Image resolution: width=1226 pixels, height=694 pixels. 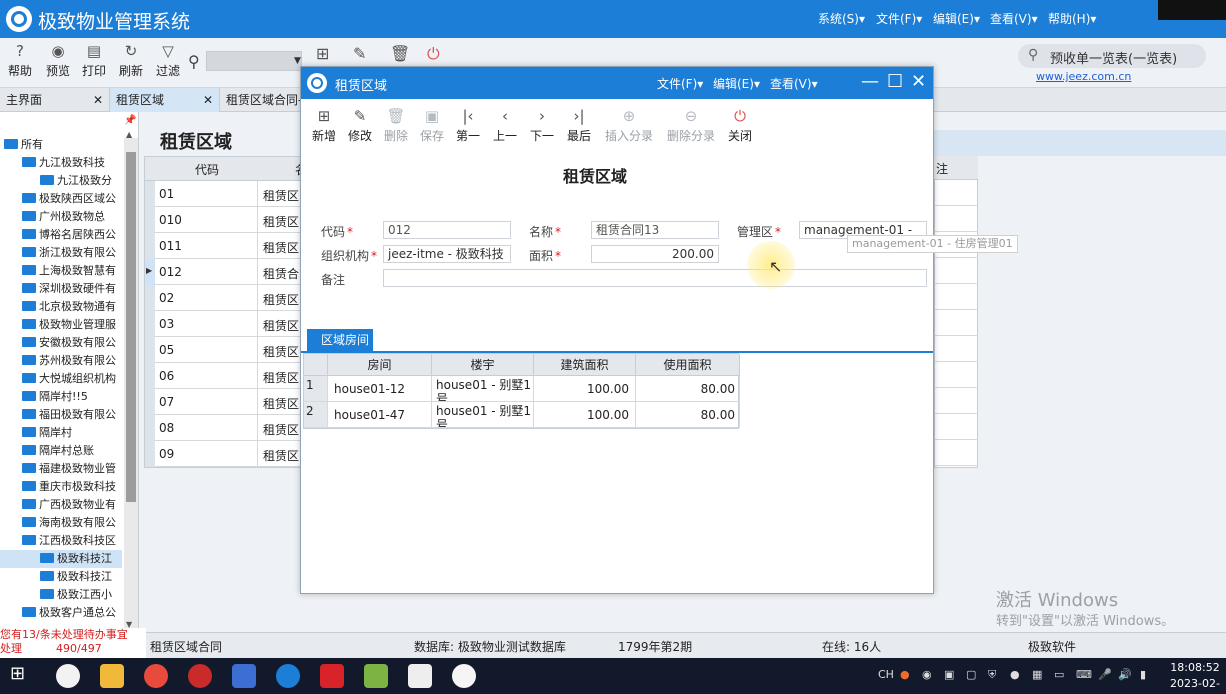 I want to click on tree-item: 苏州极致有限公, so click(x=61, y=361).